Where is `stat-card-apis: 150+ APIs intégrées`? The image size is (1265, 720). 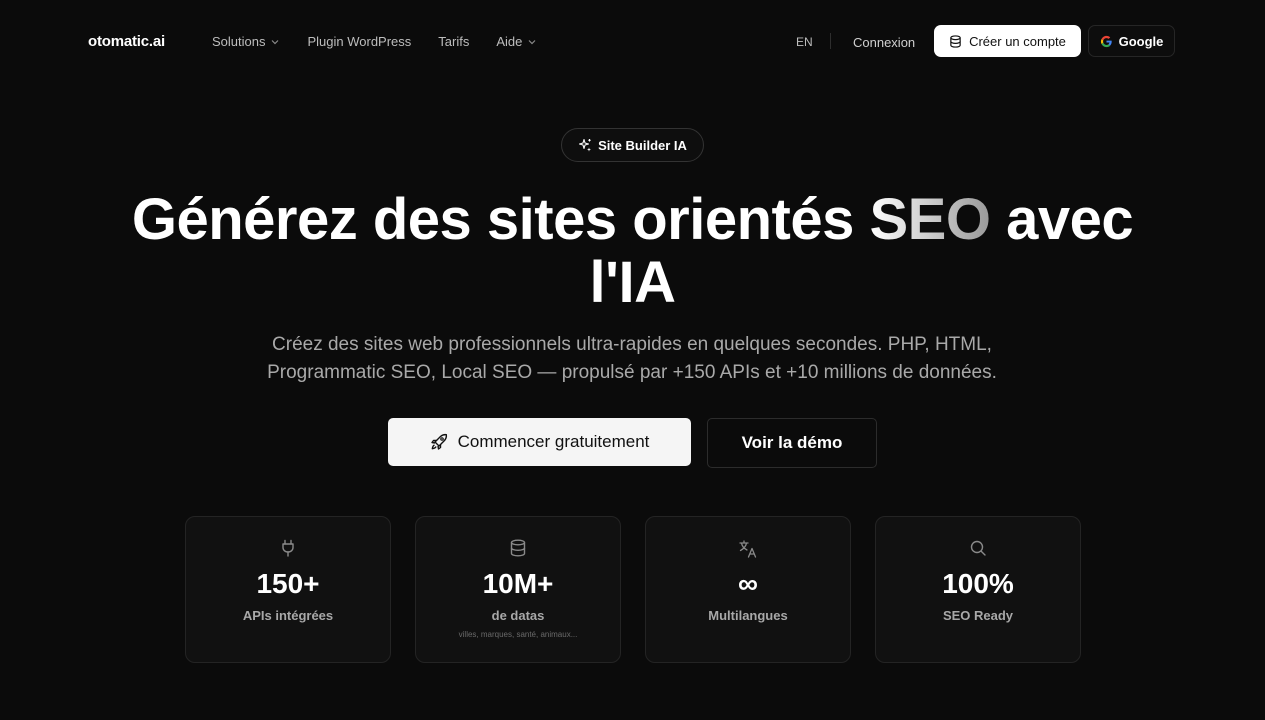
stat-card-apis: 150+ APIs intégrées is located at coordinates (288, 589).